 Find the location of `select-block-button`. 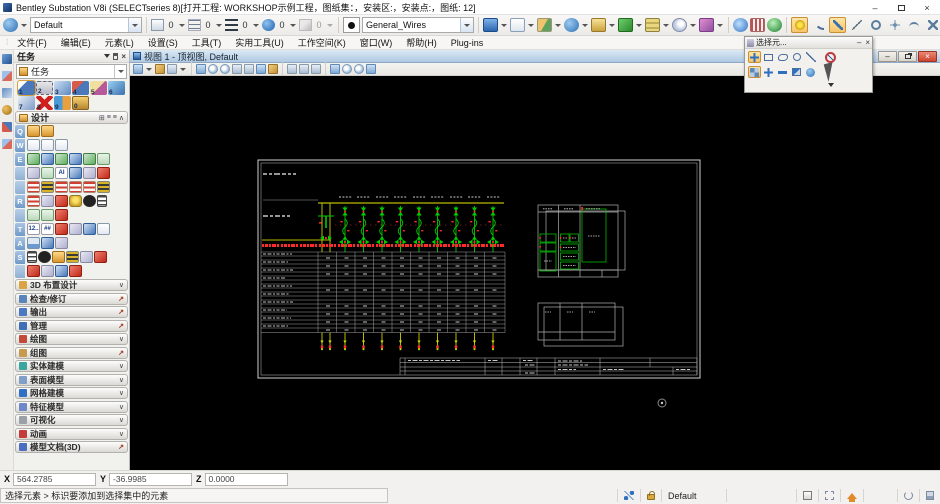

select-block-button is located at coordinates (768, 57).